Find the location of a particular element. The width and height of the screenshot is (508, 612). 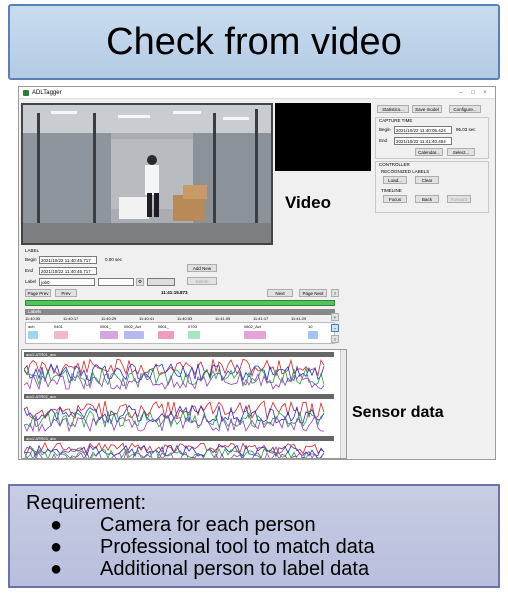

add-new-button: Add New is located at coordinates (202, 268).